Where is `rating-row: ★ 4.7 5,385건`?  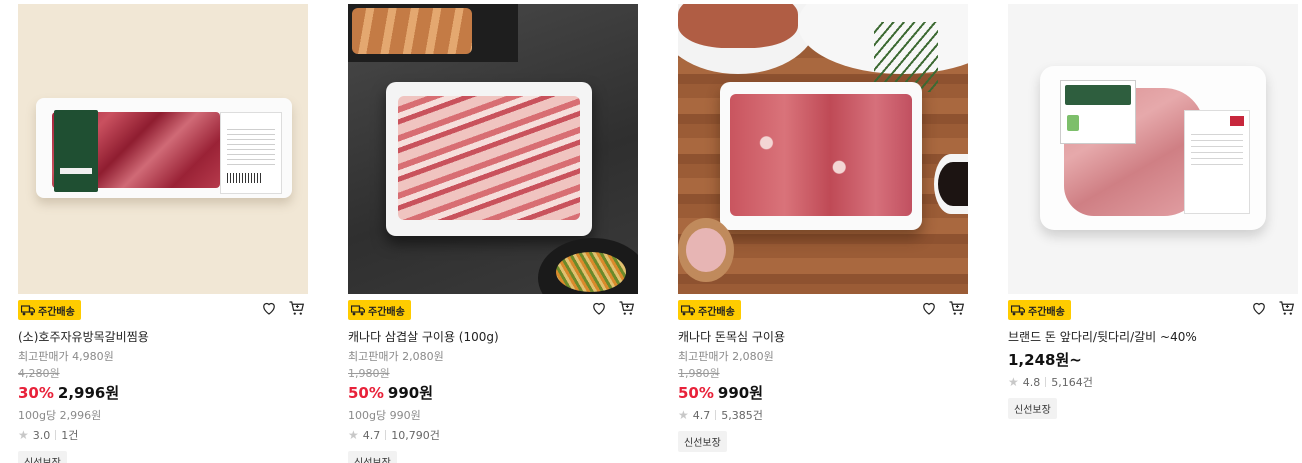
rating-row: ★ 4.7 5,385건 is located at coordinates (823, 415).